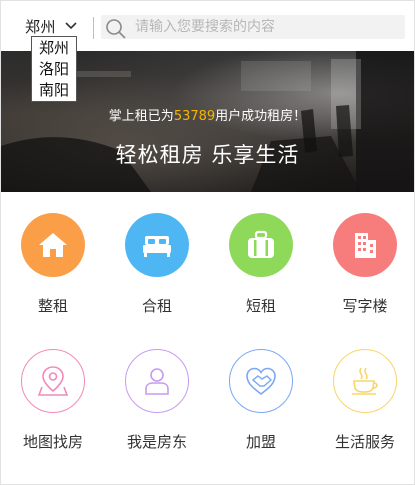  I want to click on city-option-nanyang: 南阳, so click(54, 90).